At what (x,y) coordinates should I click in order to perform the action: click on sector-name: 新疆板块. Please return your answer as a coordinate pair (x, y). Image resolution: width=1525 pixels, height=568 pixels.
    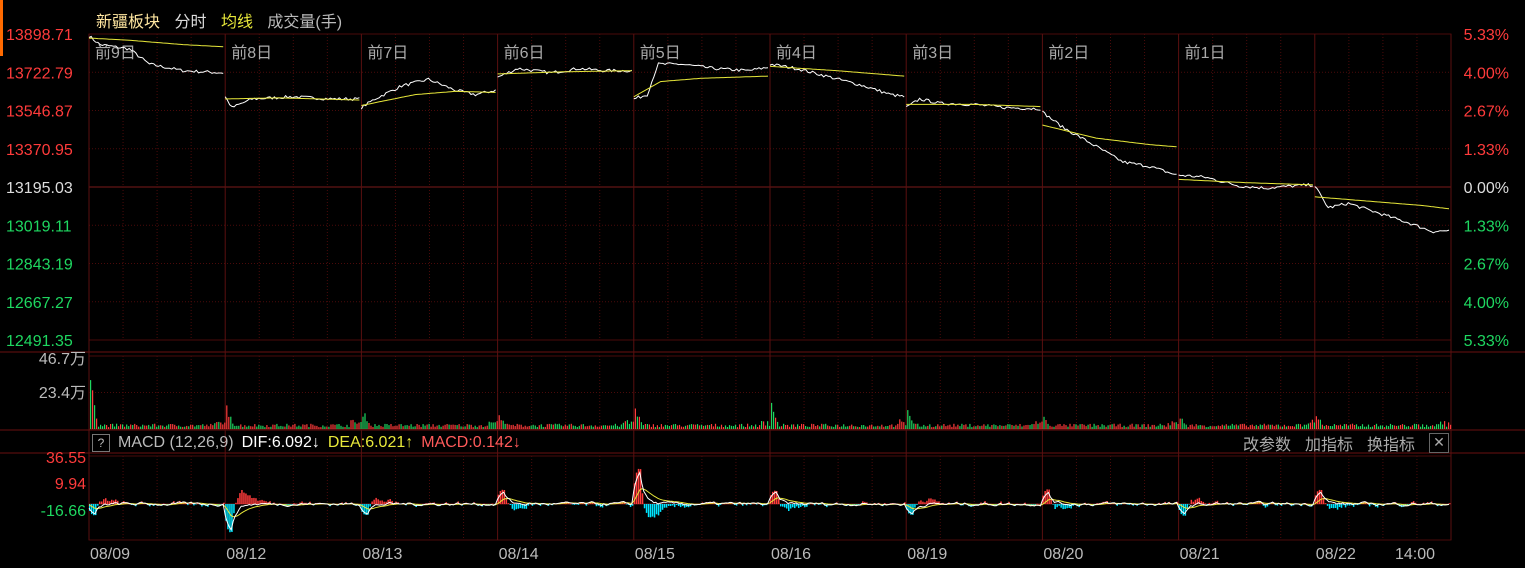
    Looking at the image, I should click on (128, 22).